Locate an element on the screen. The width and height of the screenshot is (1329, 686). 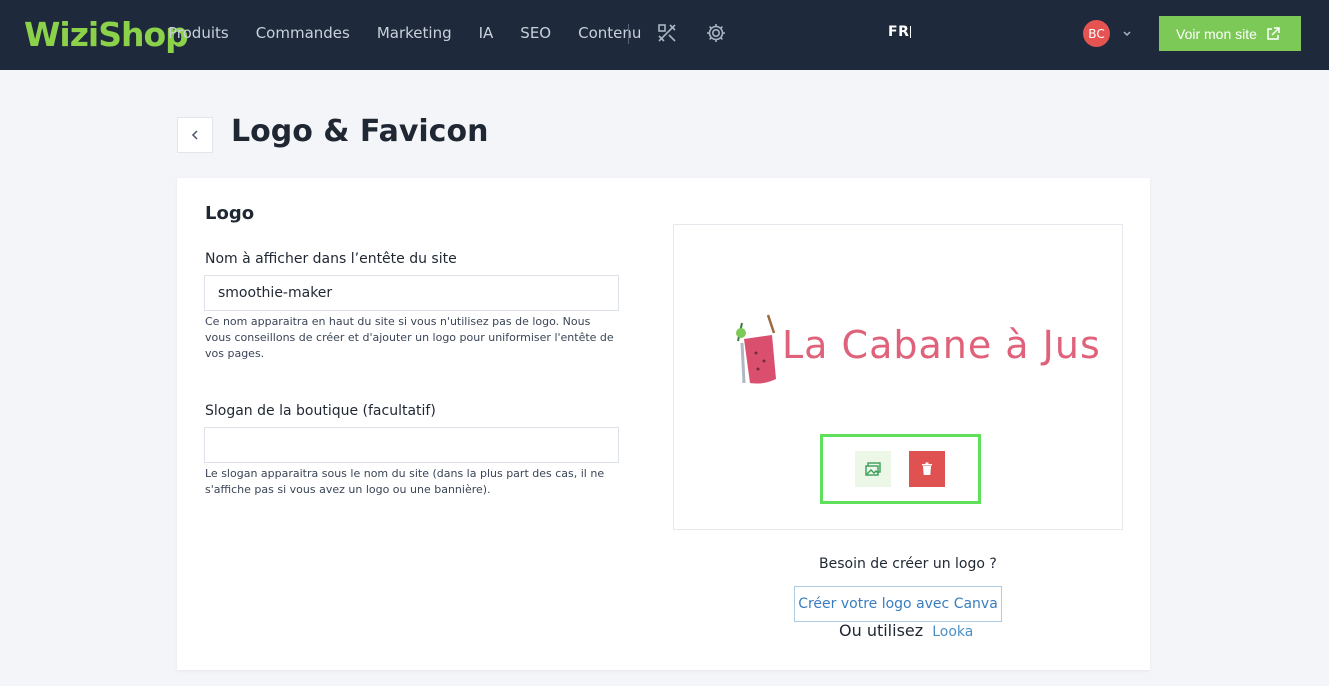
back-button is located at coordinates (195, 135).